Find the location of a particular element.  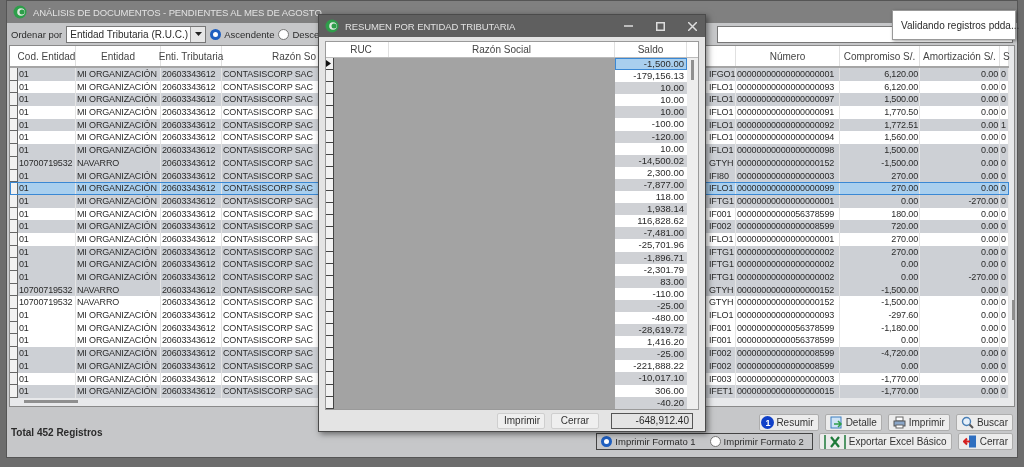

table-cell: -28,619.72 is located at coordinates (651, 330).